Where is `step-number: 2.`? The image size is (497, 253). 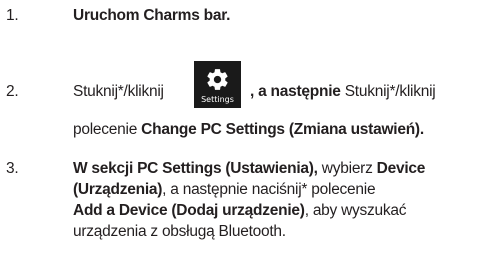
step-number: 2. is located at coordinates (12, 91).